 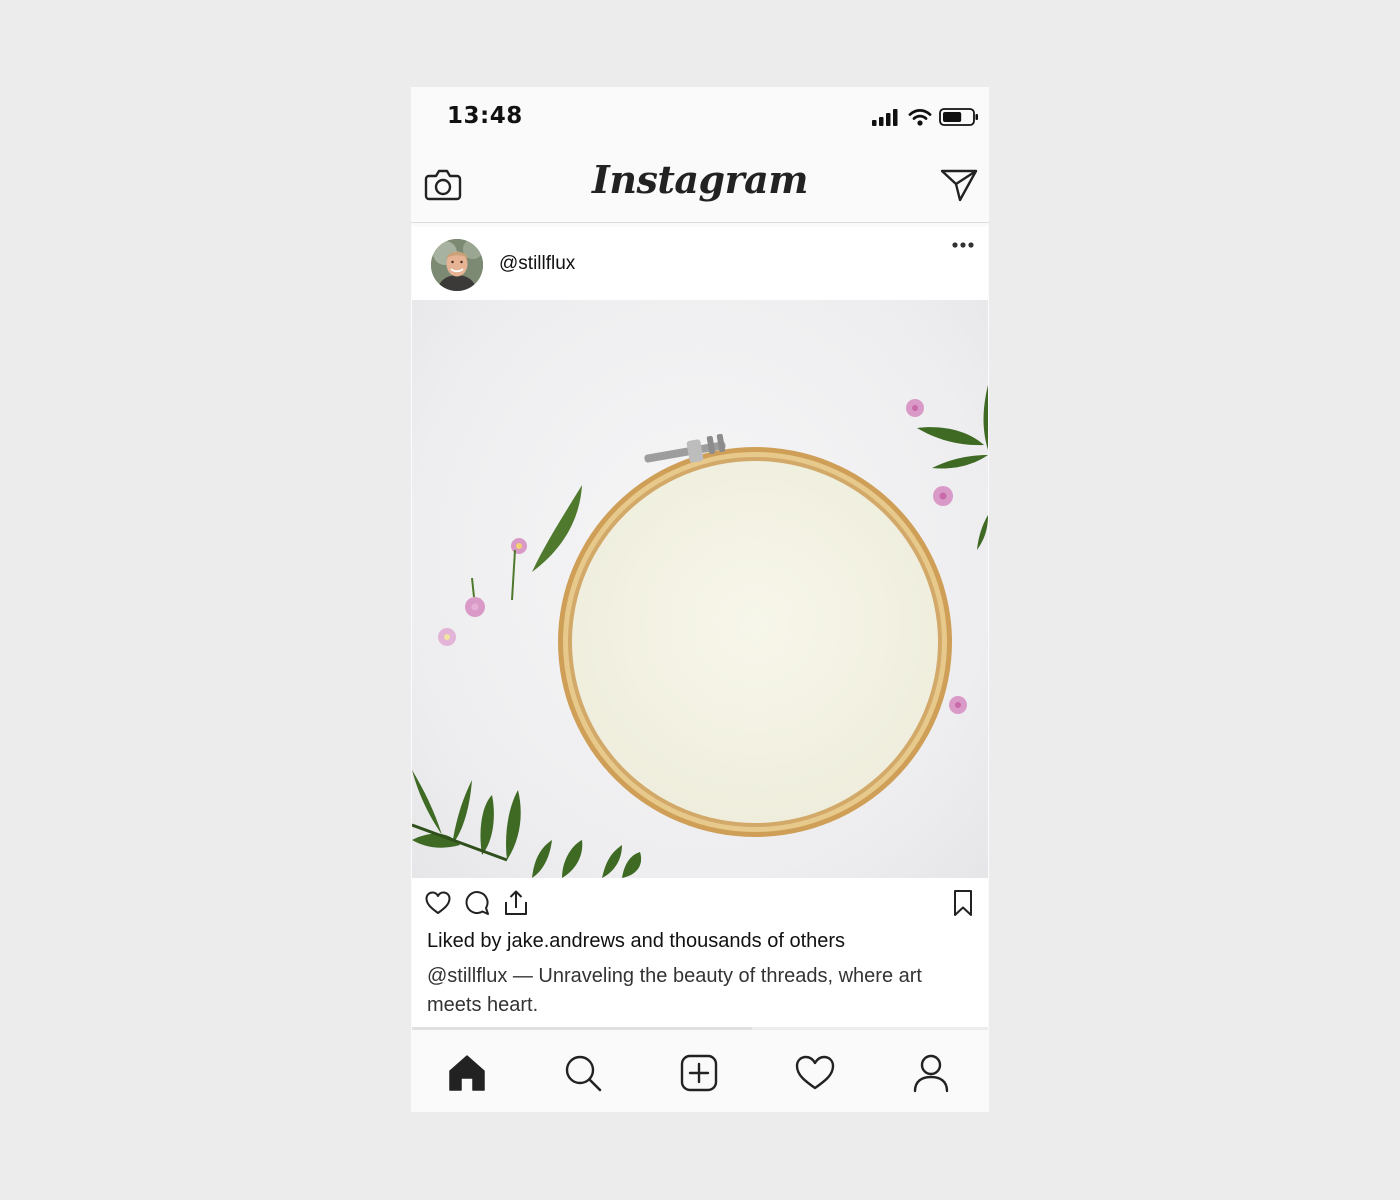 I want to click on avatar, so click(x=457, y=265).